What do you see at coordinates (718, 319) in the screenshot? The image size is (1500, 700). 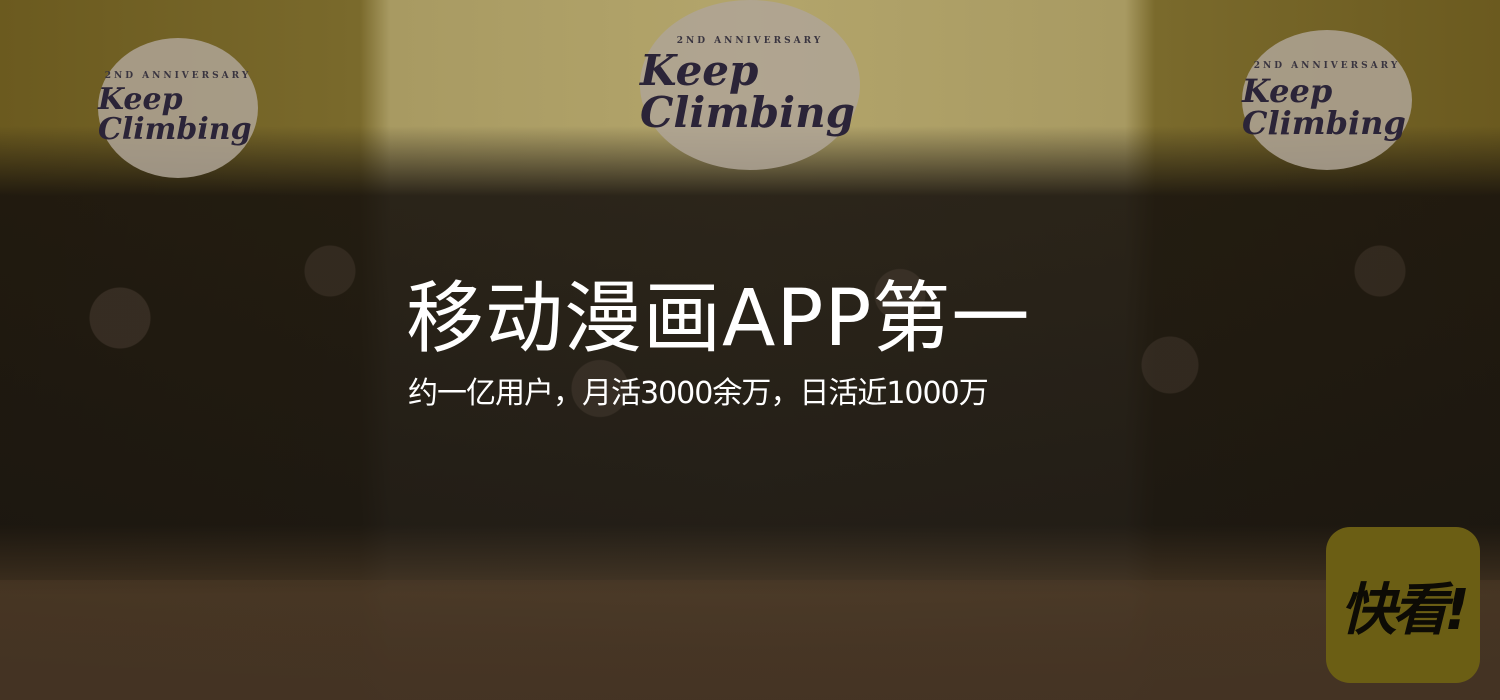 I see `banner-title: 移动漫画APP第一` at bounding box center [718, 319].